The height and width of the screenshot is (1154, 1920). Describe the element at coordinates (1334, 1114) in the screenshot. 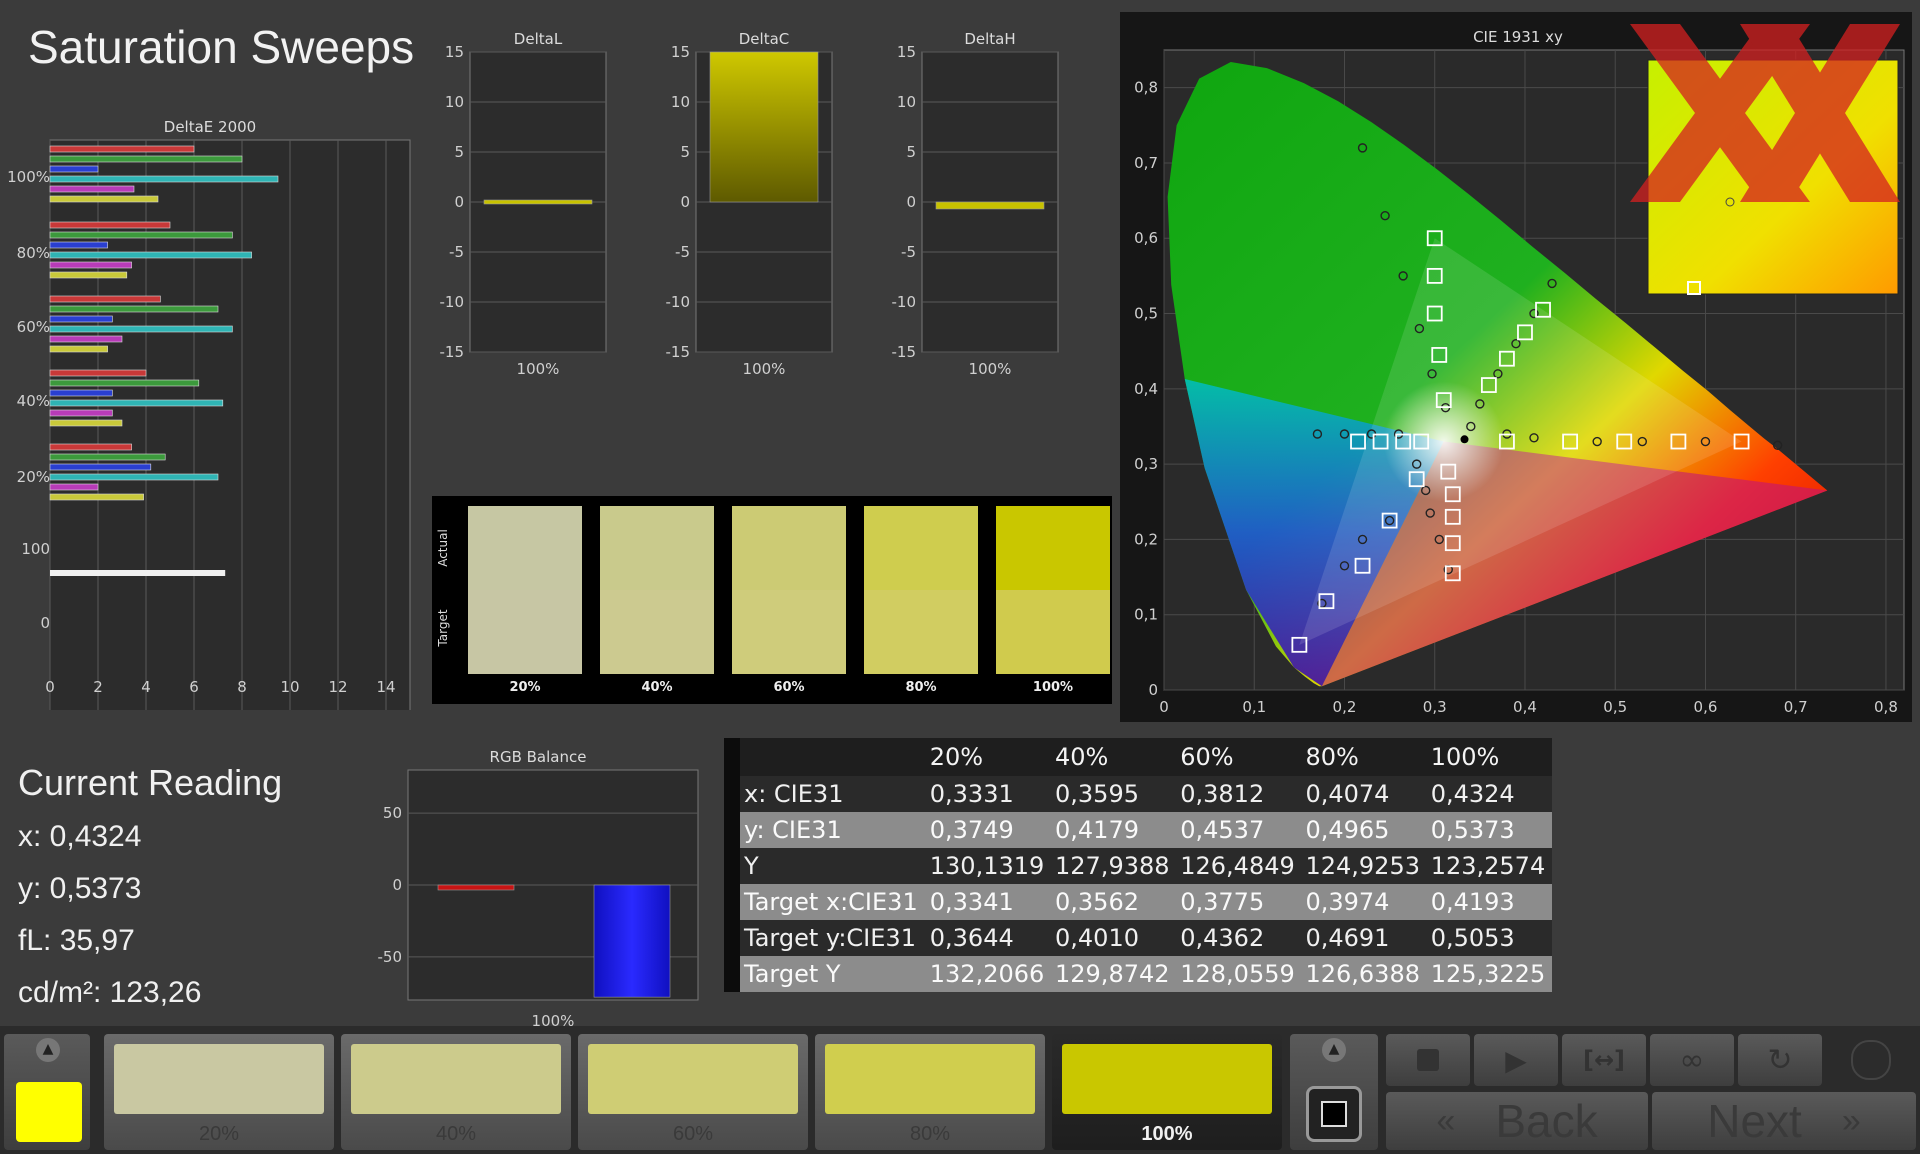

I see `stop-square-icon` at that location.